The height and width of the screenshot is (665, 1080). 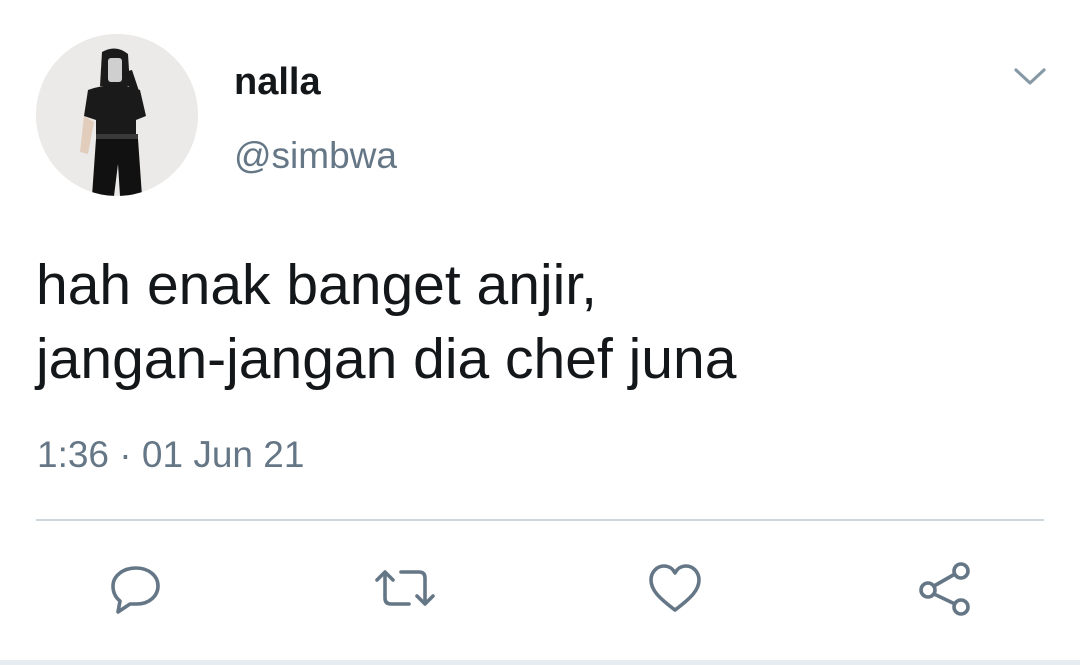 What do you see at coordinates (1030, 77) in the screenshot?
I see `chevron-down-icon` at bounding box center [1030, 77].